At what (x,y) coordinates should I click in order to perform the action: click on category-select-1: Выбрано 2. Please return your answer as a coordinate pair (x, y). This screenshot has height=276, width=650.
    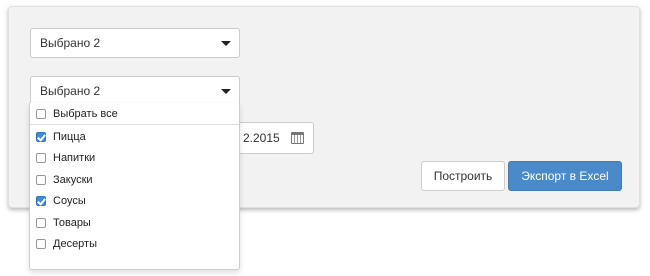
    Looking at the image, I should click on (135, 43).